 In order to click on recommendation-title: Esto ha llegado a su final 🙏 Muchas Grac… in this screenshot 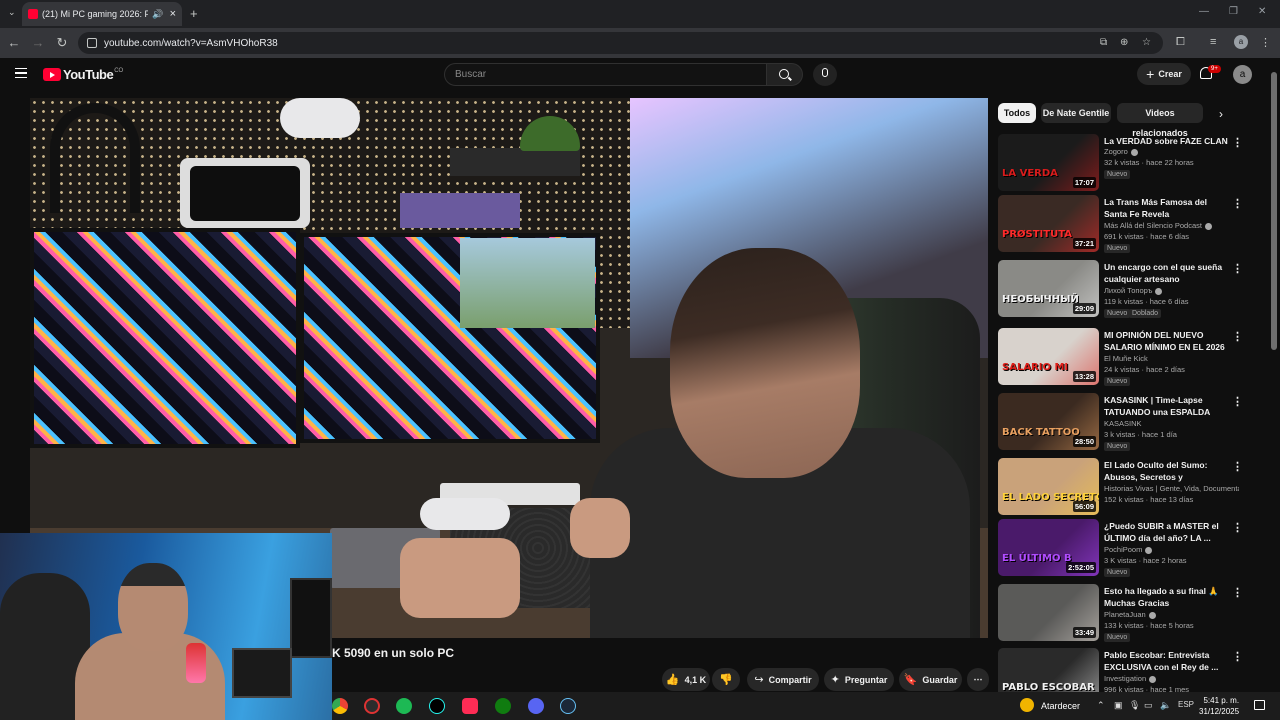, I will do `click(1166, 597)`.